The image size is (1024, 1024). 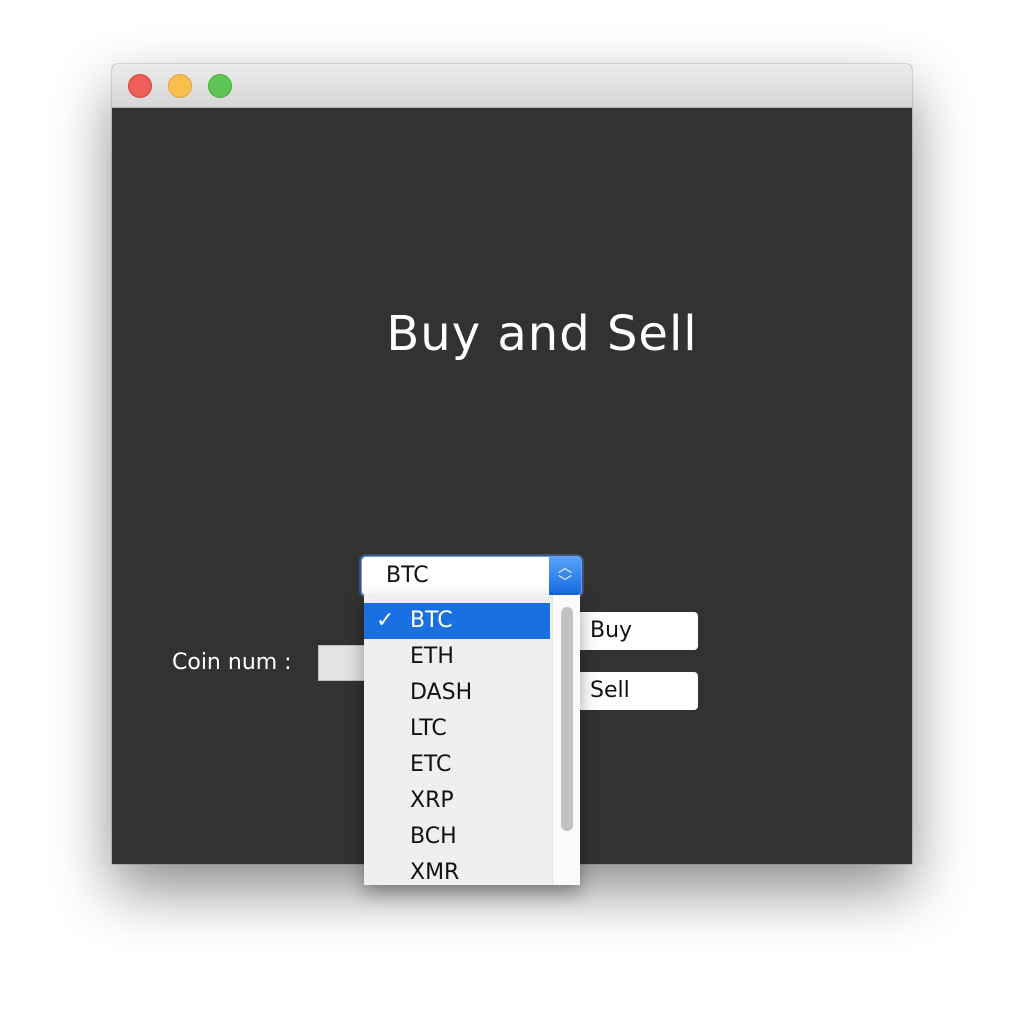 What do you see at coordinates (435, 872) in the screenshot?
I see `coin-option-label: XMR` at bounding box center [435, 872].